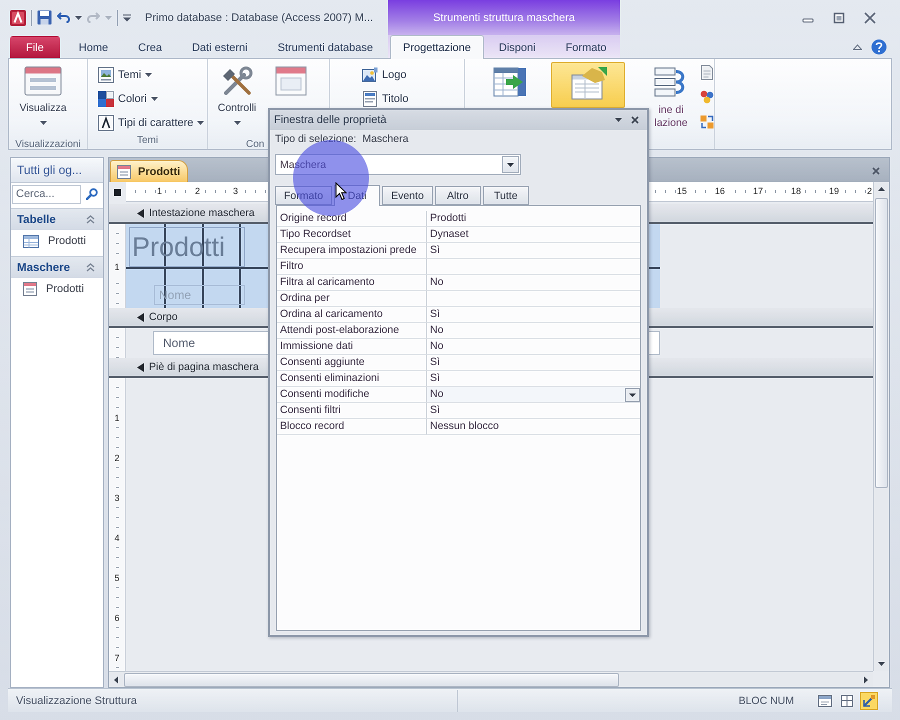 Image resolution: width=900 pixels, height=720 pixels. I want to click on keyboard-indicator: BLOC NUM, so click(766, 700).